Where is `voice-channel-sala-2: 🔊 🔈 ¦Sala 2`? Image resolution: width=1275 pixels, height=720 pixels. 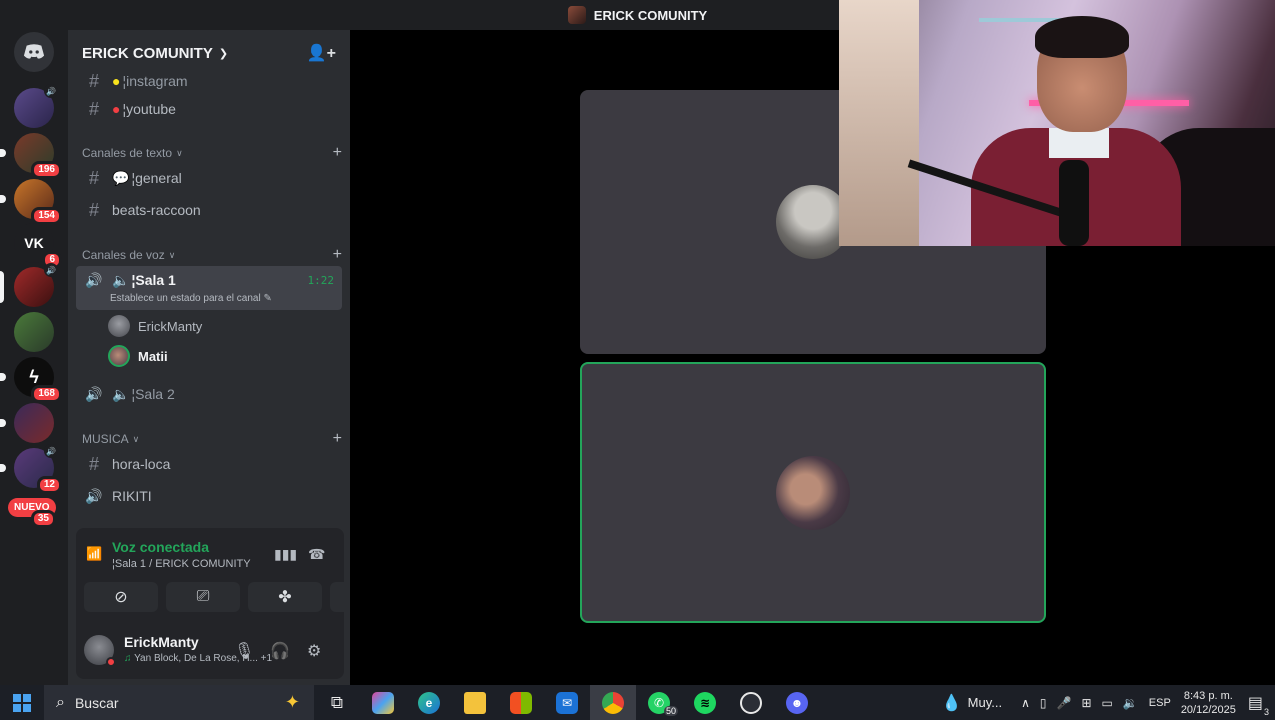
voice-channel-sala-2: 🔊 🔈 ¦Sala 2 is located at coordinates (209, 394).